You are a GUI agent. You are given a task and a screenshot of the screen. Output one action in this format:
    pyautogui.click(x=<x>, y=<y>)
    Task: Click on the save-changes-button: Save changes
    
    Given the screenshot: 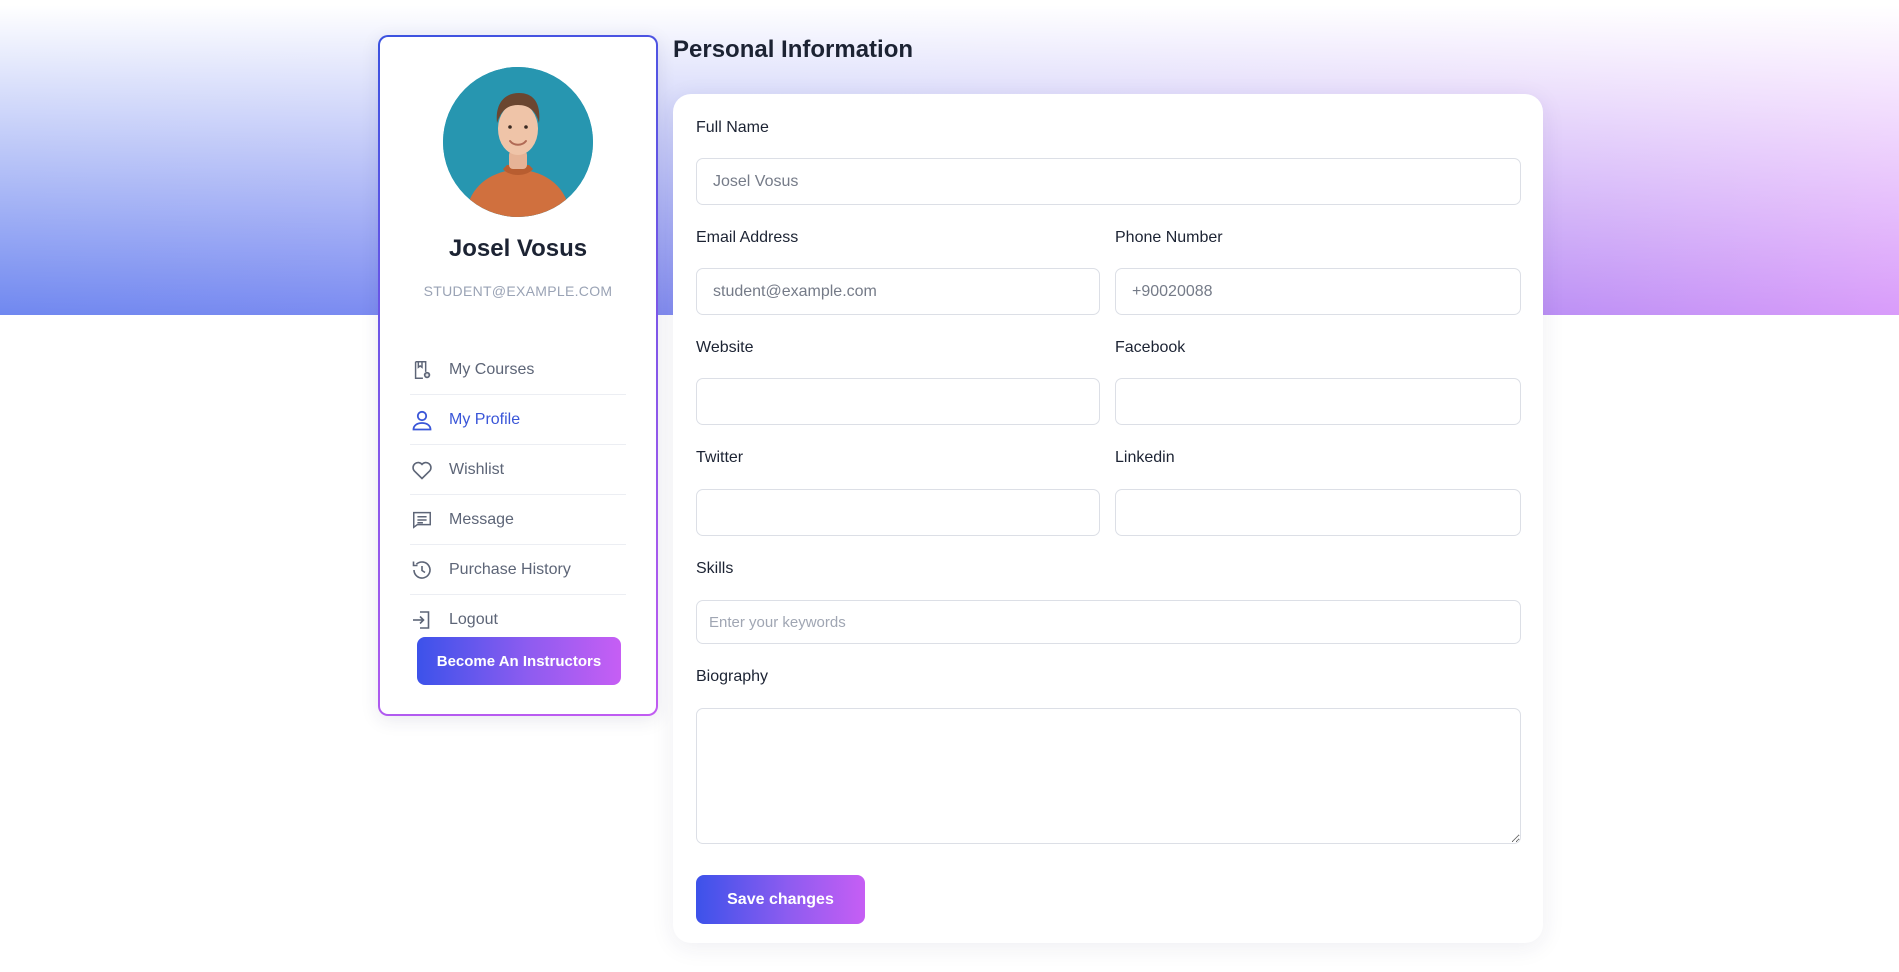 What is the action you would take?
    pyautogui.click(x=780, y=899)
    